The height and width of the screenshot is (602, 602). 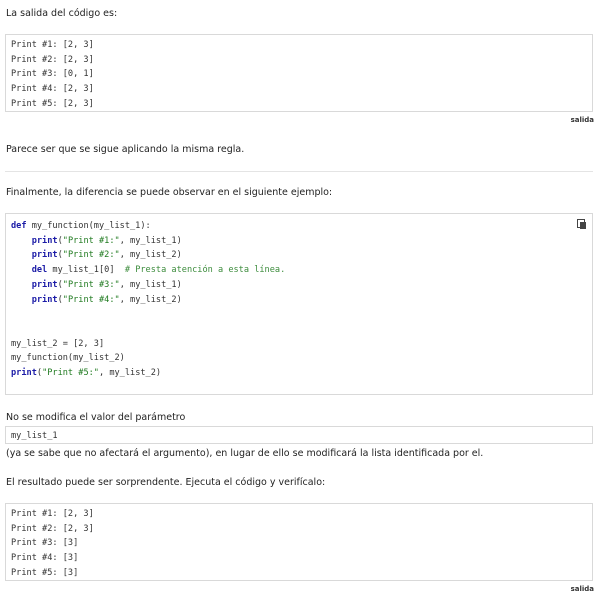 I want to click on divider, so click(x=299, y=171).